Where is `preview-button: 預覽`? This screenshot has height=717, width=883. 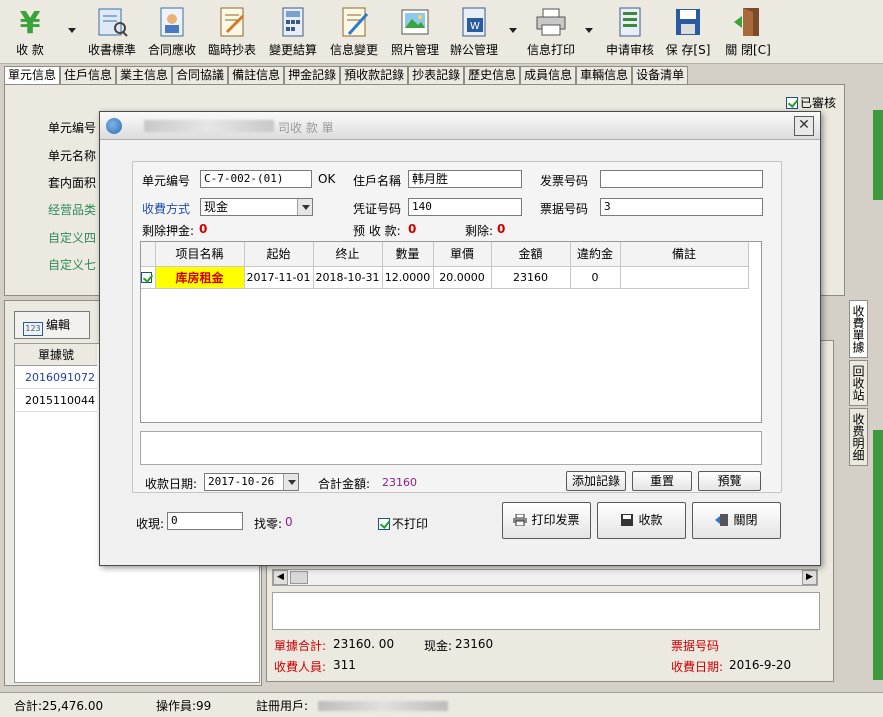 preview-button: 預覽 is located at coordinates (729, 481).